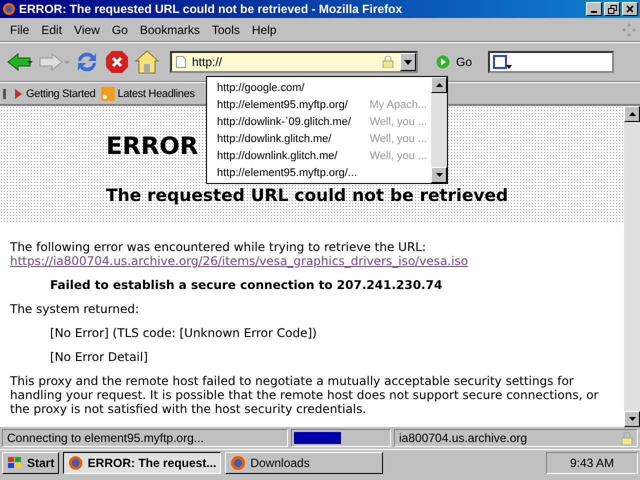  I want to click on forward-arrow-icon, so click(54, 62).